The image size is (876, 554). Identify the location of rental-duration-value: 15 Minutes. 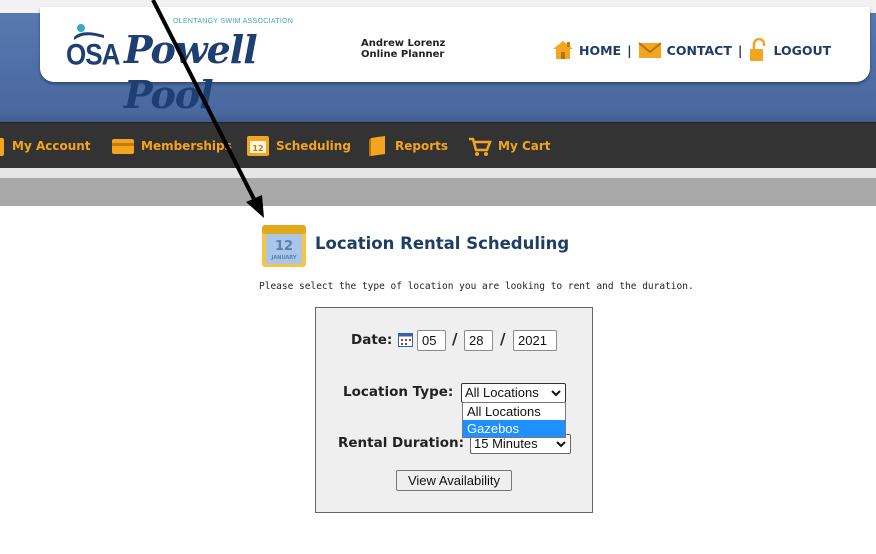
(506, 443).